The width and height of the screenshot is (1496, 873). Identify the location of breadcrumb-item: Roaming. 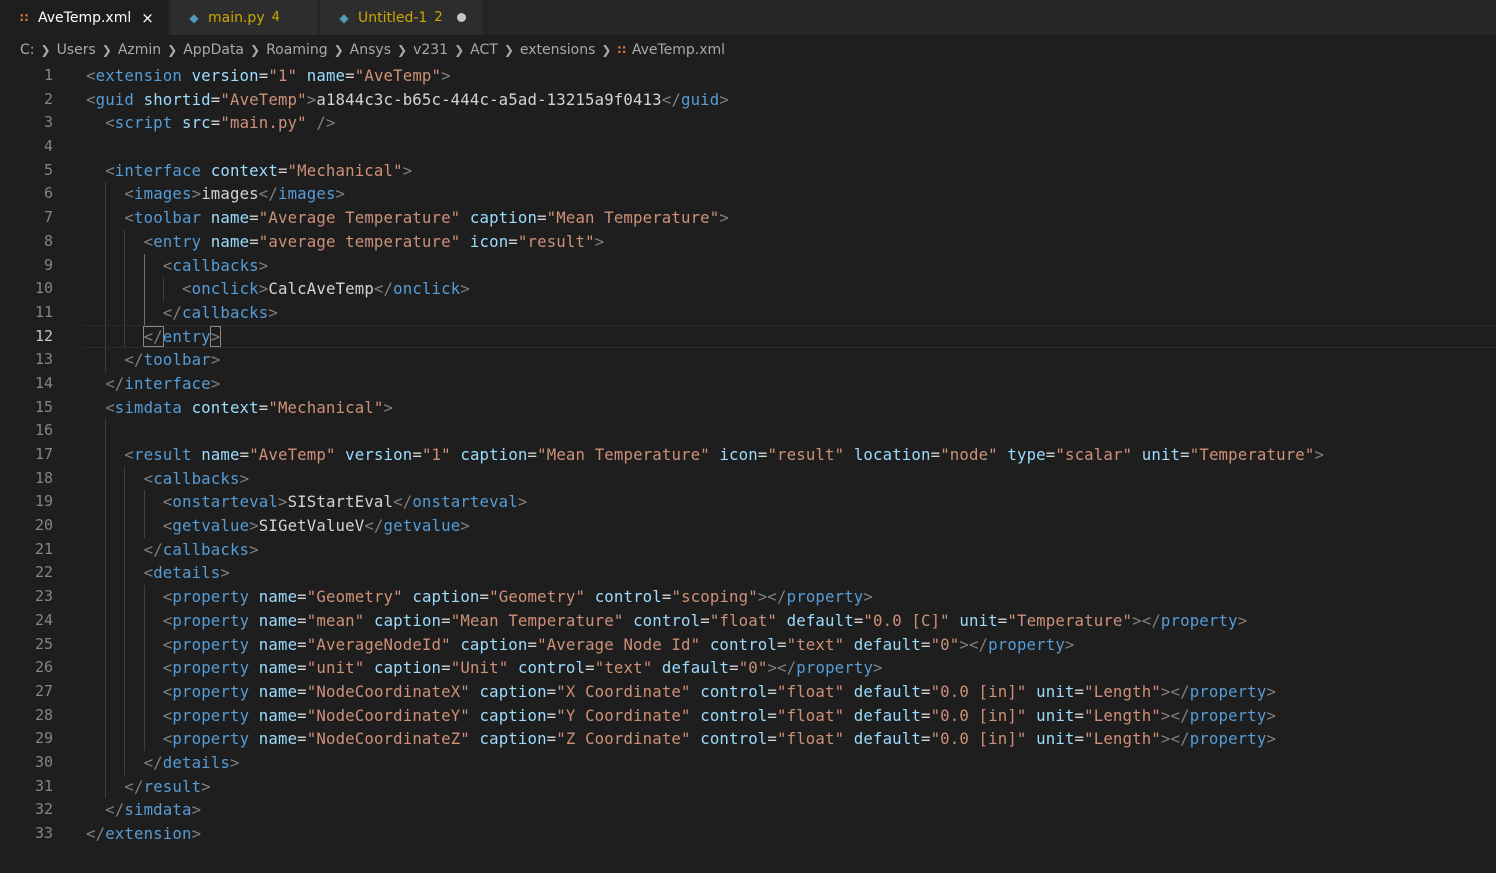
(297, 50).